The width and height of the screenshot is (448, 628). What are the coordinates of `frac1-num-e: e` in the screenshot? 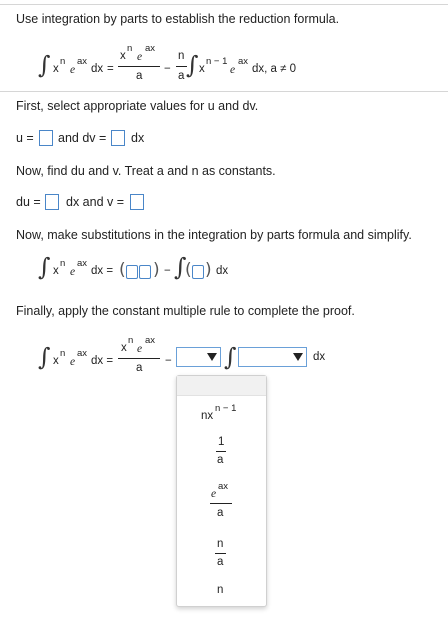 It's located at (140, 57).